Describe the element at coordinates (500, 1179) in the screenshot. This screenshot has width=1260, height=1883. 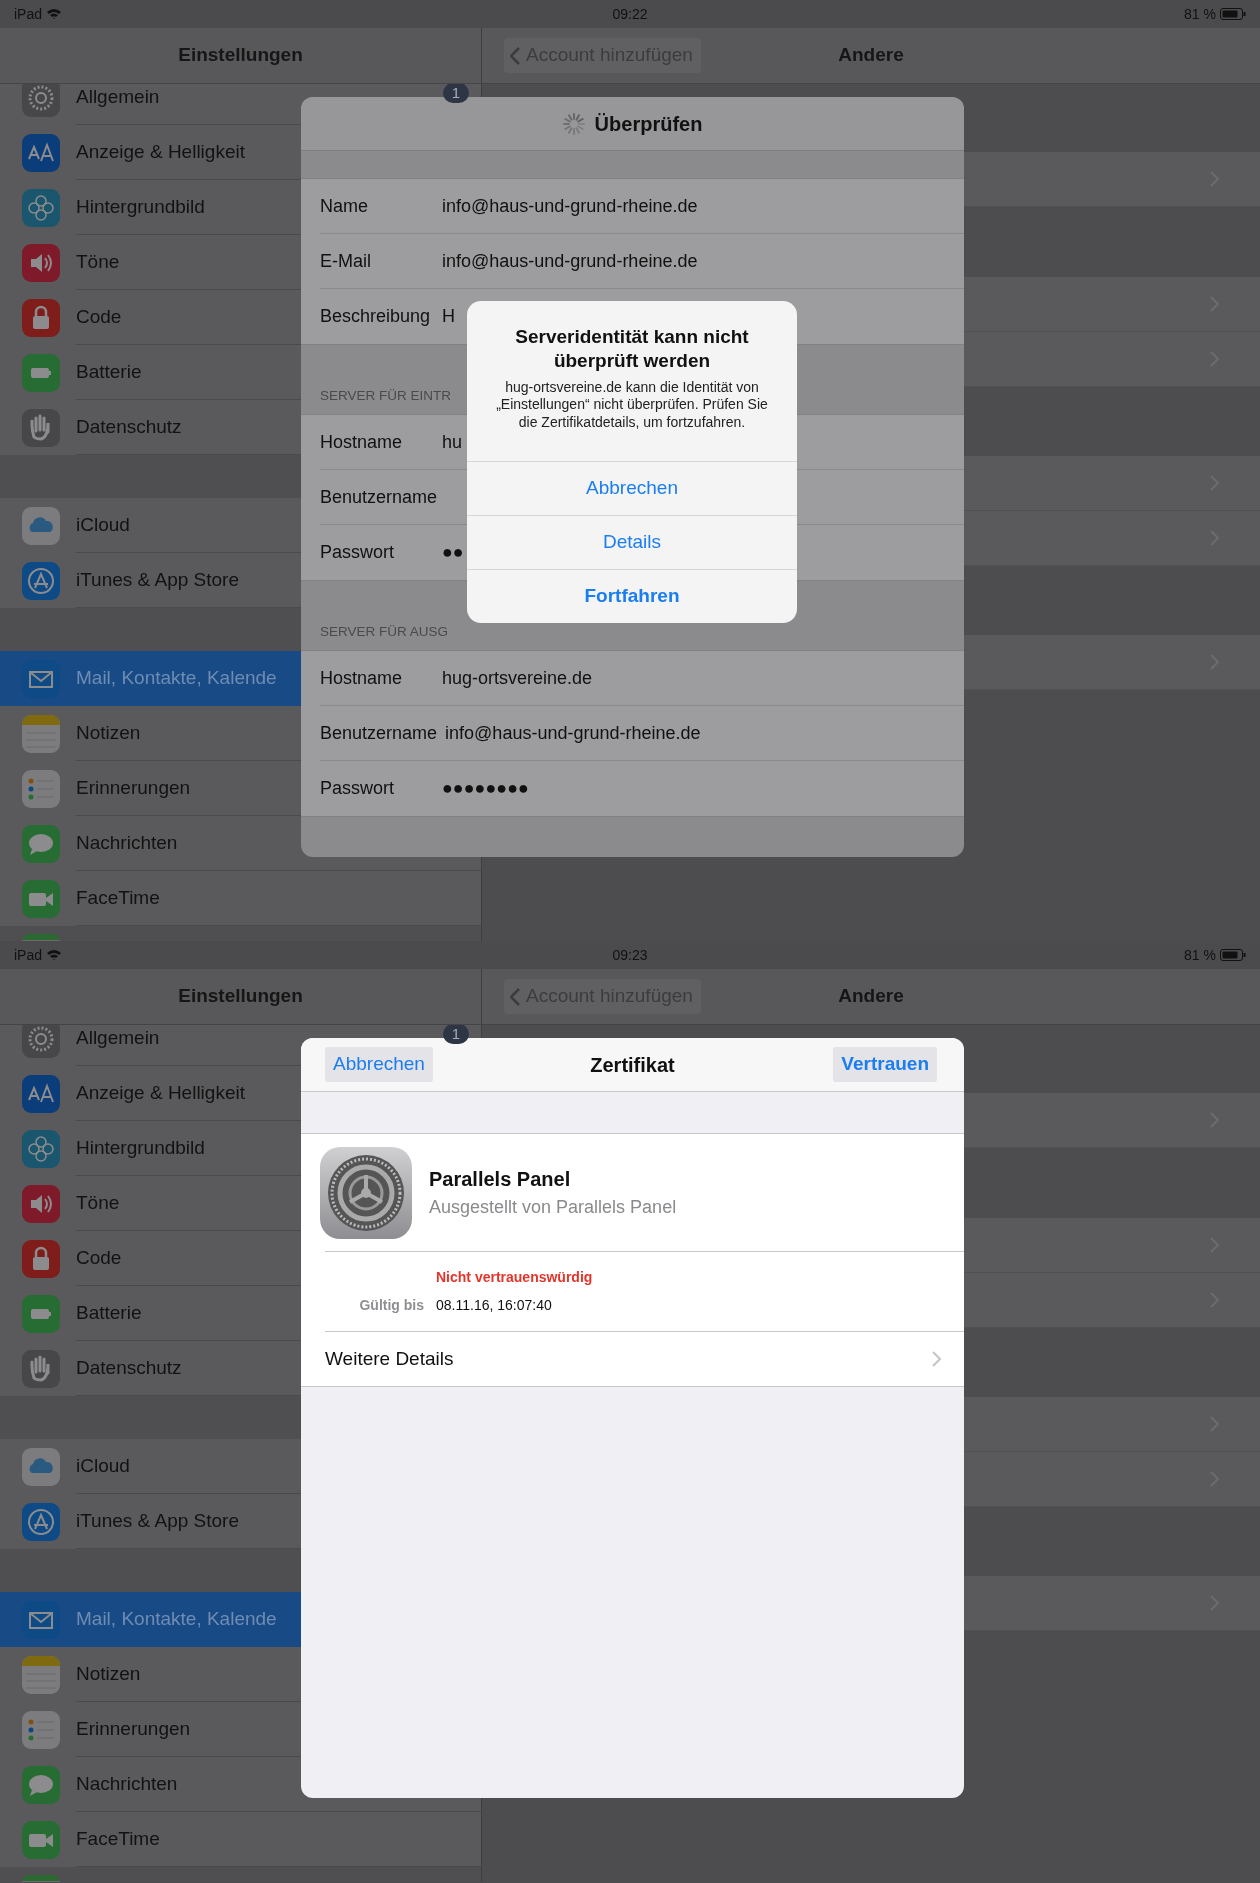
I see `certificate-name: Parallels Panel` at that location.